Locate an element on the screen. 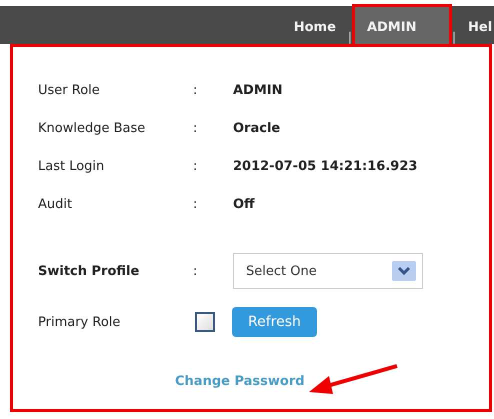  primary-role-checkbox is located at coordinates (205, 322).